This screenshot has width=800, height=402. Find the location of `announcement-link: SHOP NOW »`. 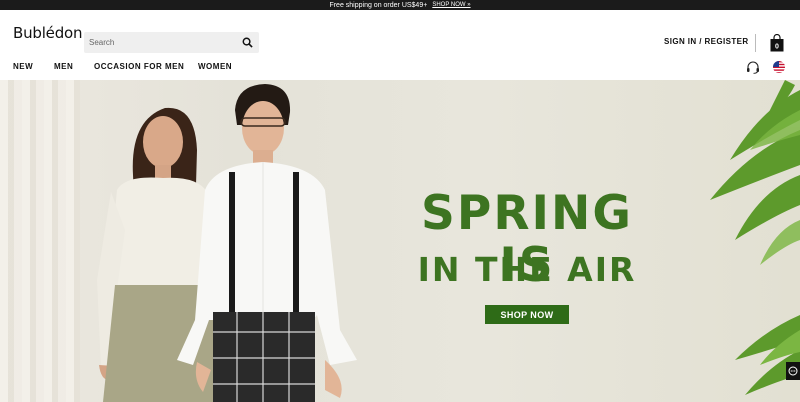

announcement-link: SHOP NOW » is located at coordinates (451, 5).